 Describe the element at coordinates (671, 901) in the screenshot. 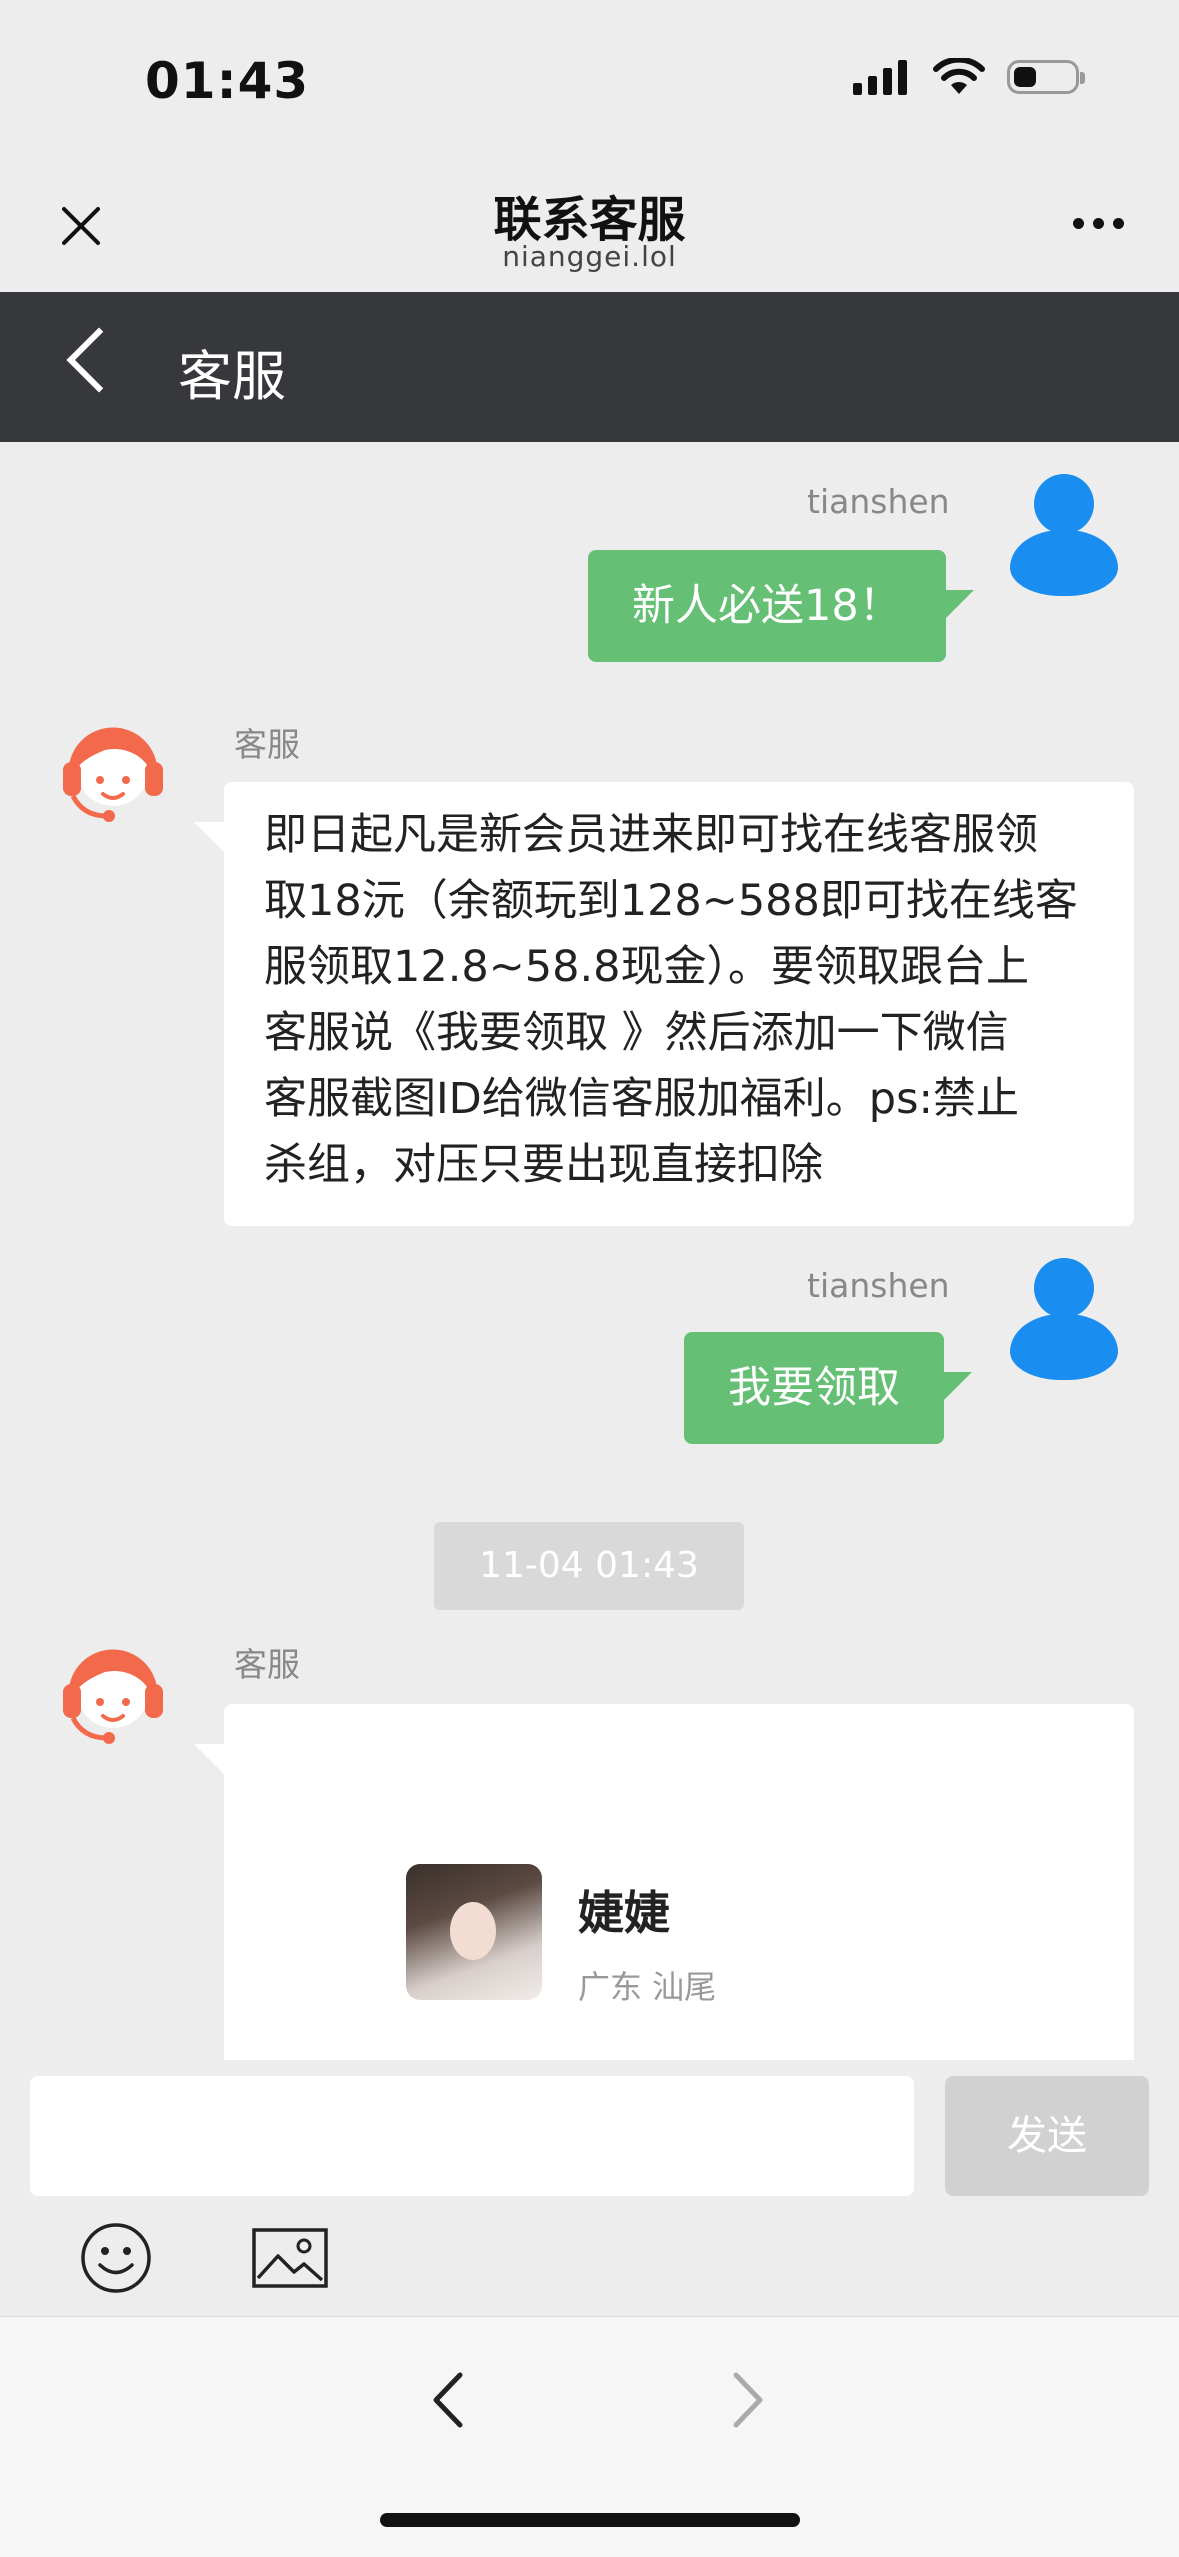

I see `message-line: 取18沅（余额玩到128~588即可找在线客` at that location.